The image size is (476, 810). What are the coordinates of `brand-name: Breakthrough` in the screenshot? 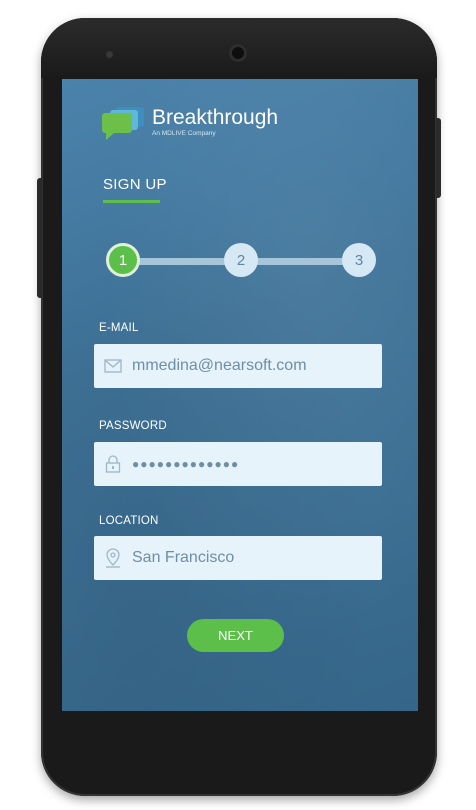 It's located at (215, 117).